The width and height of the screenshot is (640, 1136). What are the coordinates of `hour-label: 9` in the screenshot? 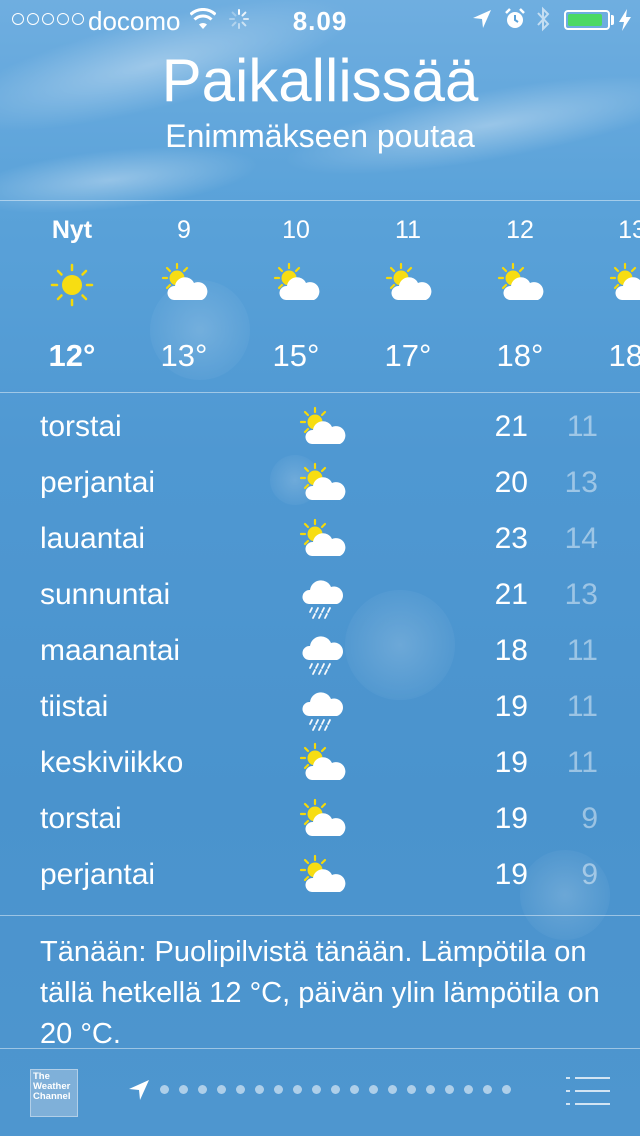 It's located at (184, 230).